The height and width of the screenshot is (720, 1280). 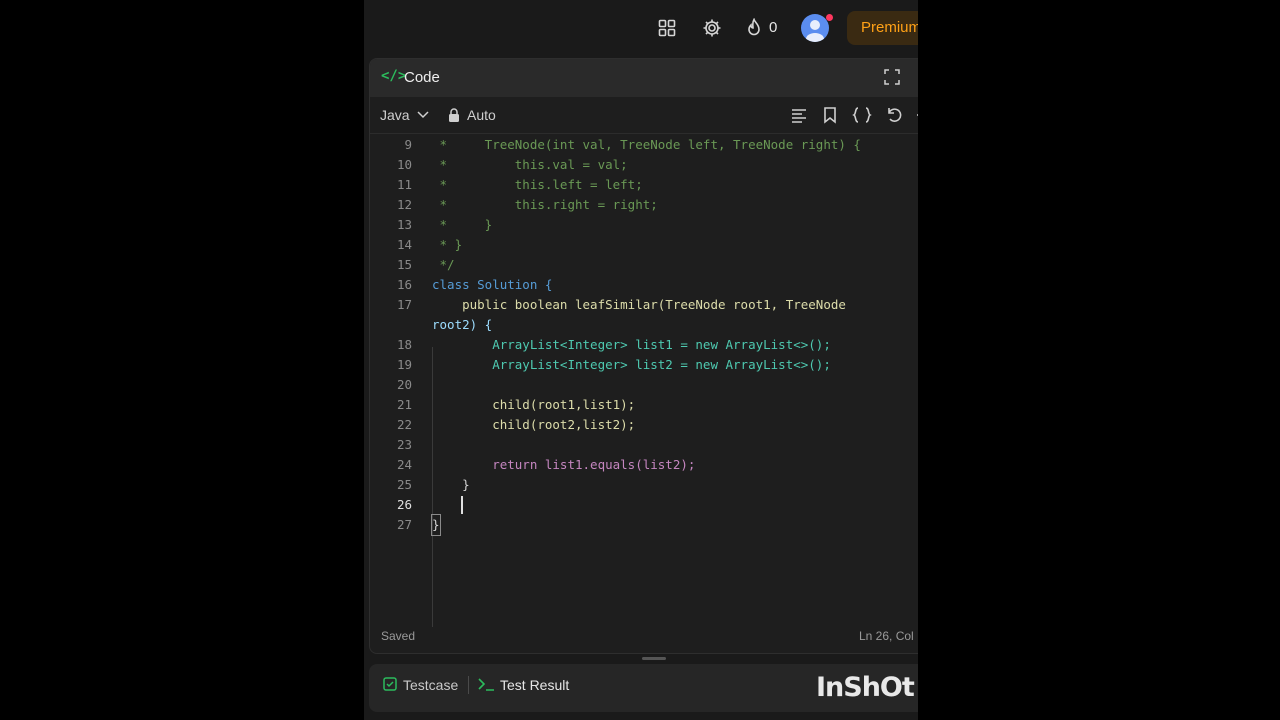 What do you see at coordinates (462, 324) in the screenshot?
I see `code-line-wrap: root2) {` at bounding box center [462, 324].